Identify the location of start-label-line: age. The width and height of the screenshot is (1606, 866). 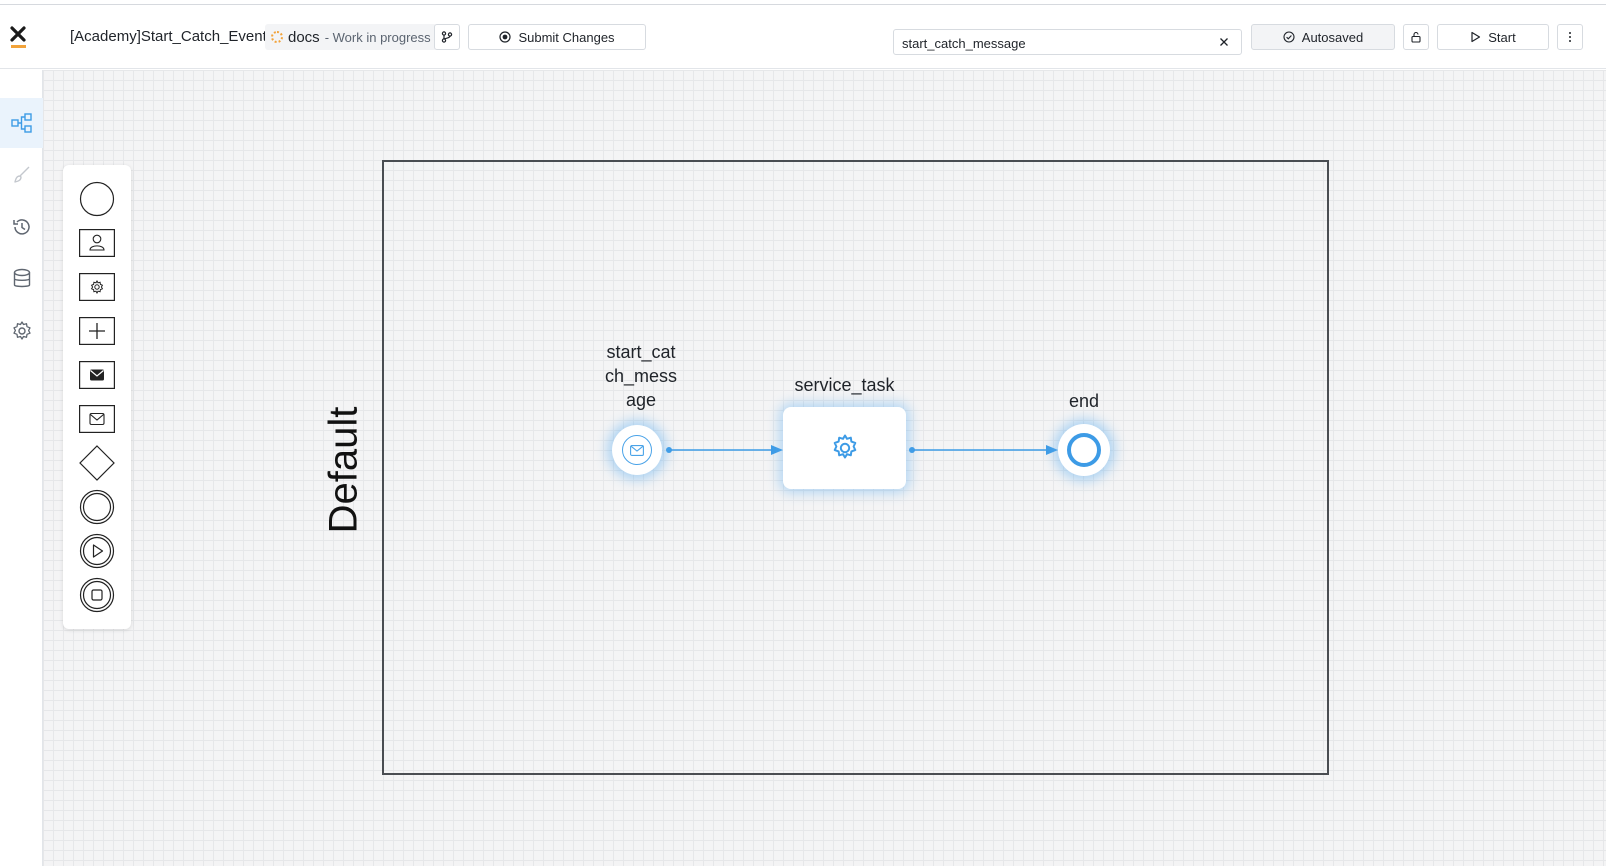
(641, 400).